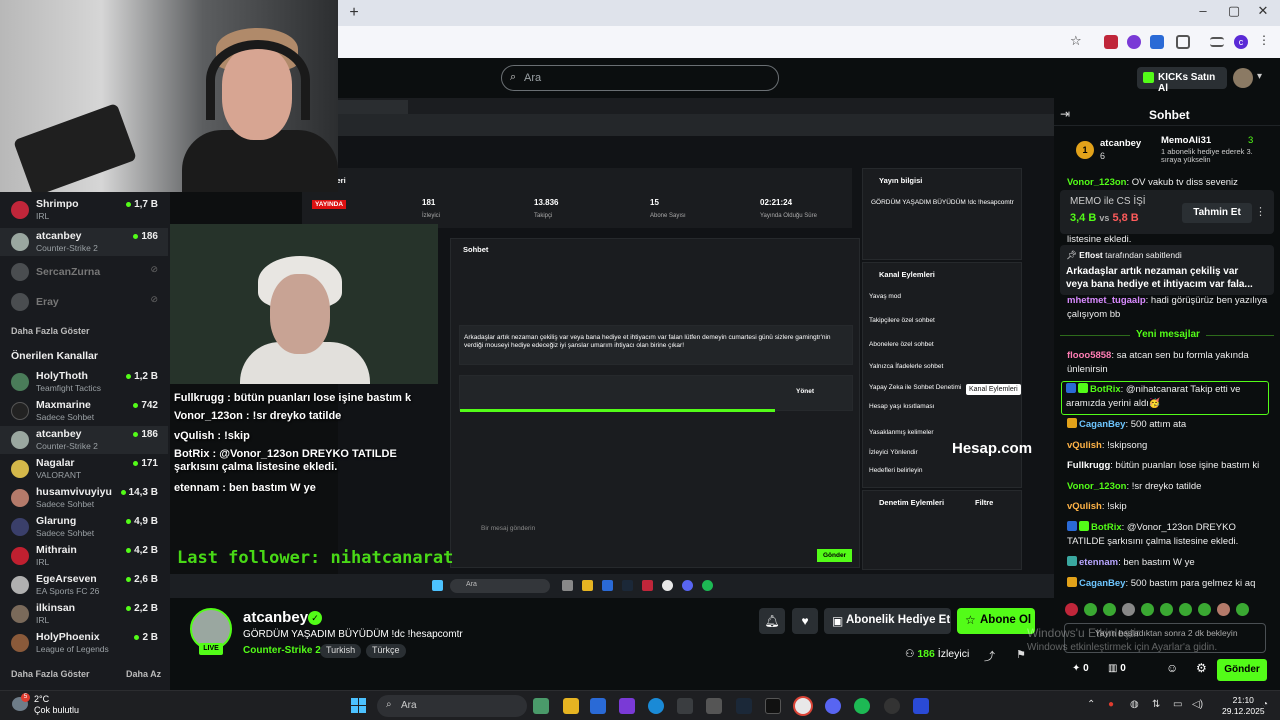 The height and width of the screenshot is (720, 1280). Describe the element at coordinates (354, 13) in the screenshot. I see `new-tab-button: +` at that location.